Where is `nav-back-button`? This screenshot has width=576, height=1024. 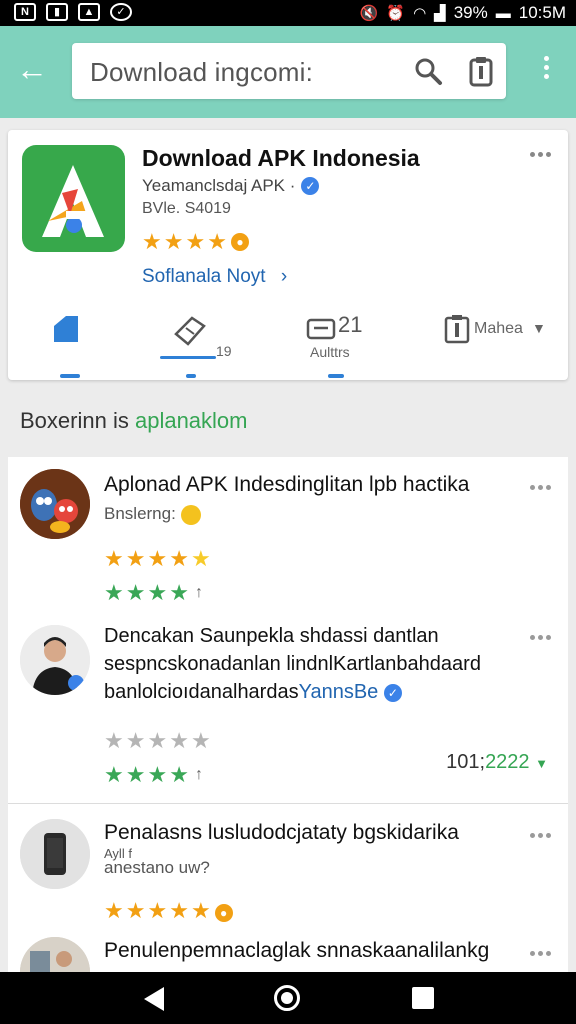
nav-back-button is located at coordinates (154, 999).